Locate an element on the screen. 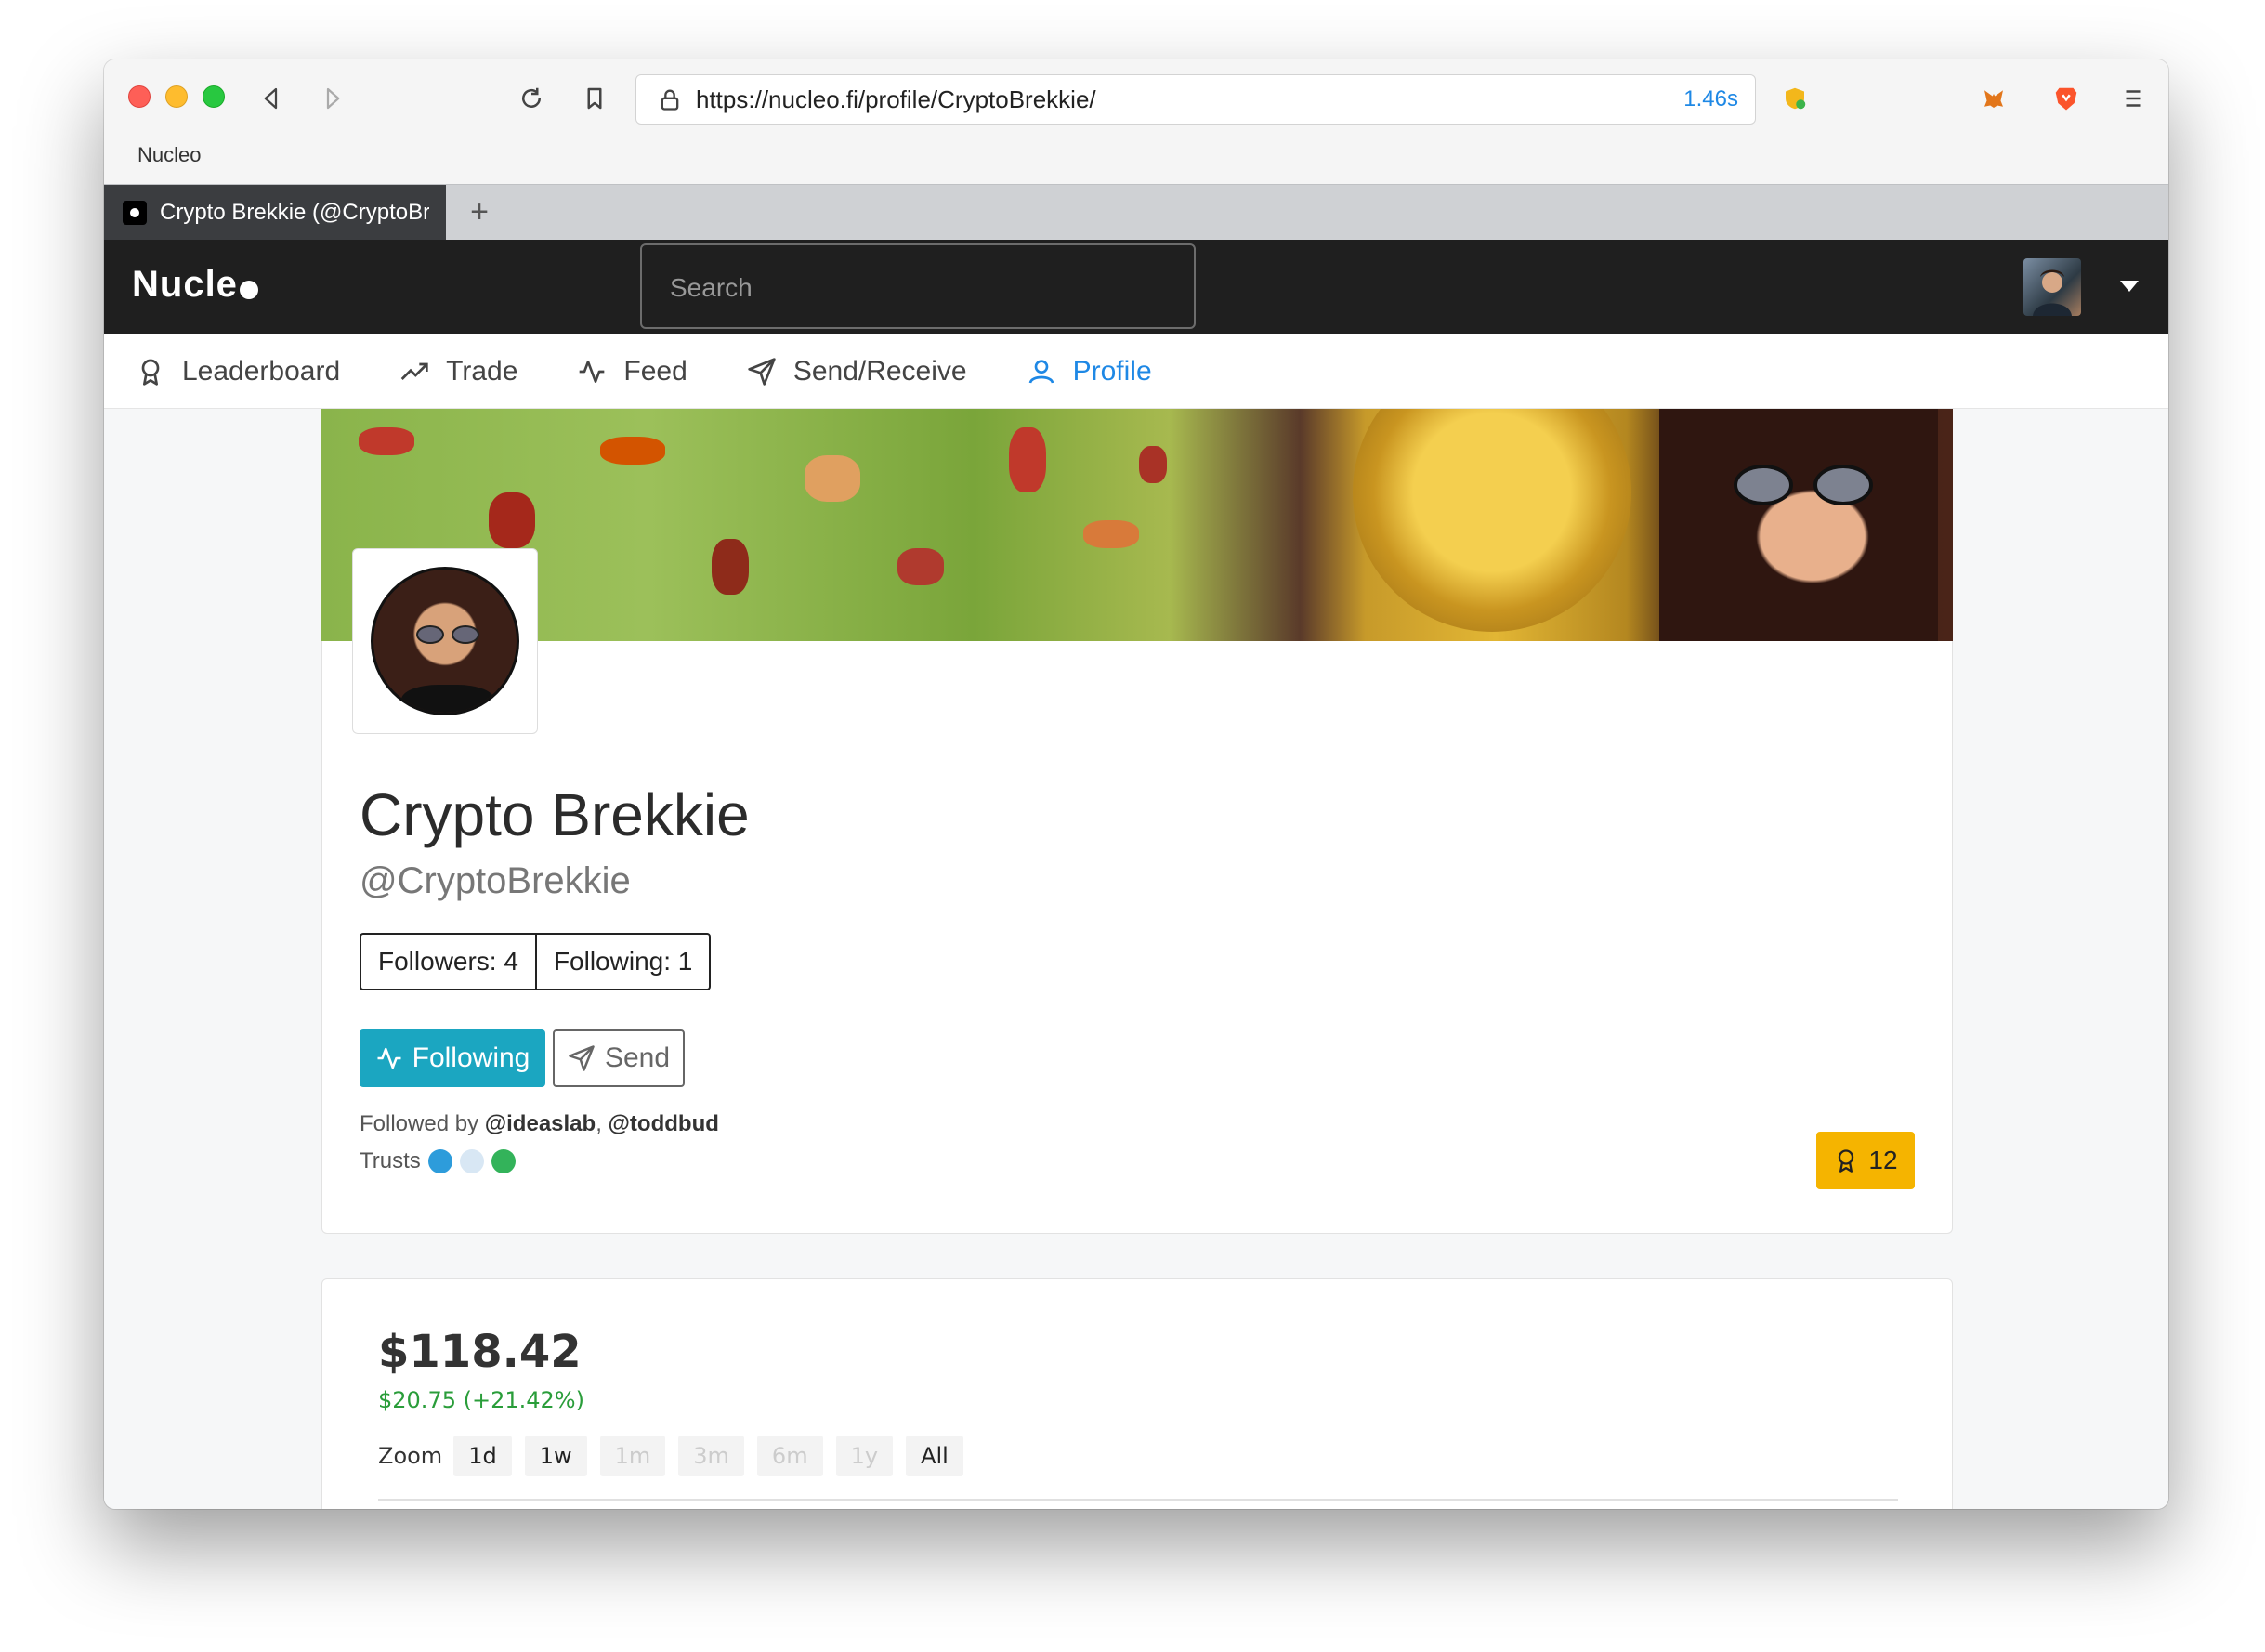 Image resolution: width=2265 pixels, height=1652 pixels. zoom-label: Zoom is located at coordinates (410, 1456).